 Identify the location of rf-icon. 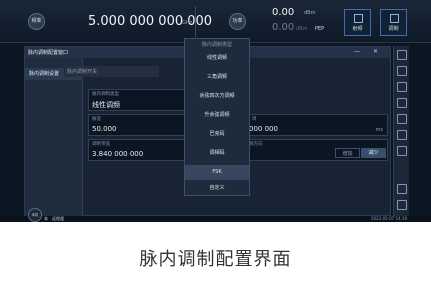
(358, 18).